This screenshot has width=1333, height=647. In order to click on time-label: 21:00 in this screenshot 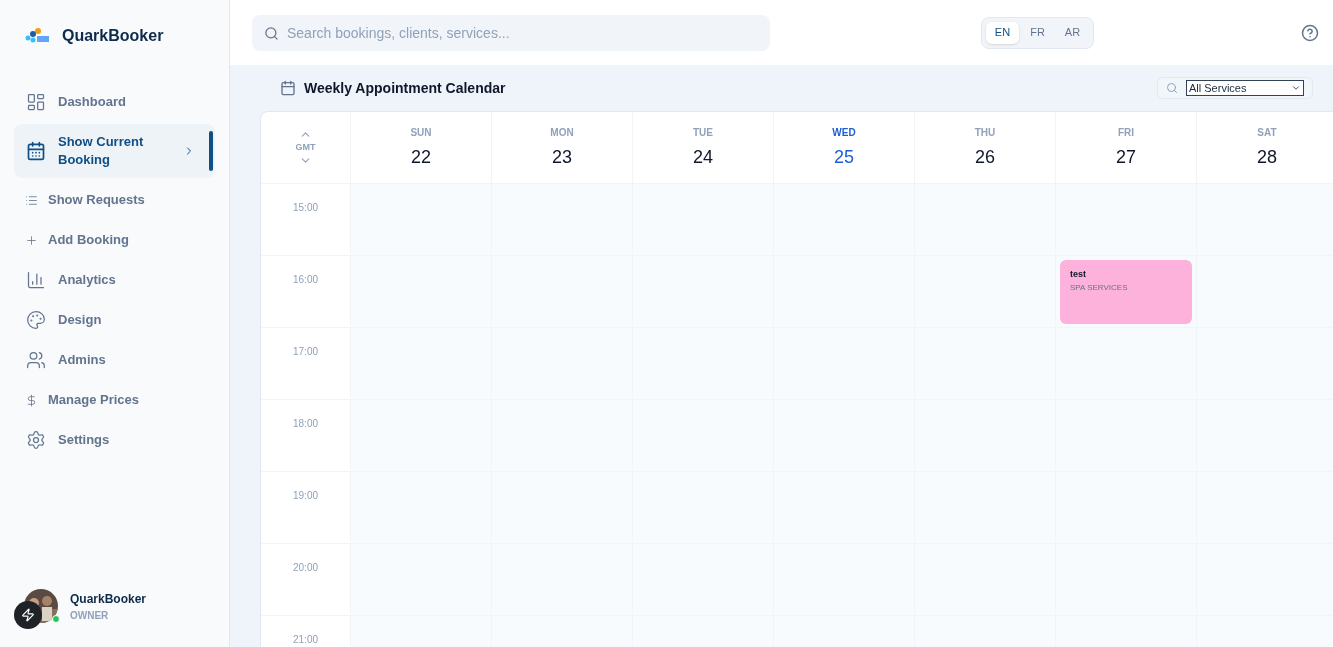, I will do `click(305, 638)`.